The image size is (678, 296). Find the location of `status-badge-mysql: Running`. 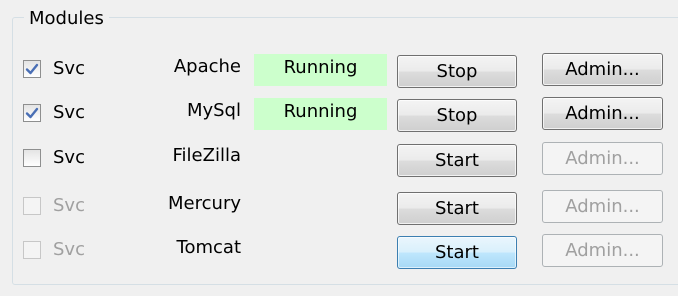

status-badge-mysql: Running is located at coordinates (320, 114).